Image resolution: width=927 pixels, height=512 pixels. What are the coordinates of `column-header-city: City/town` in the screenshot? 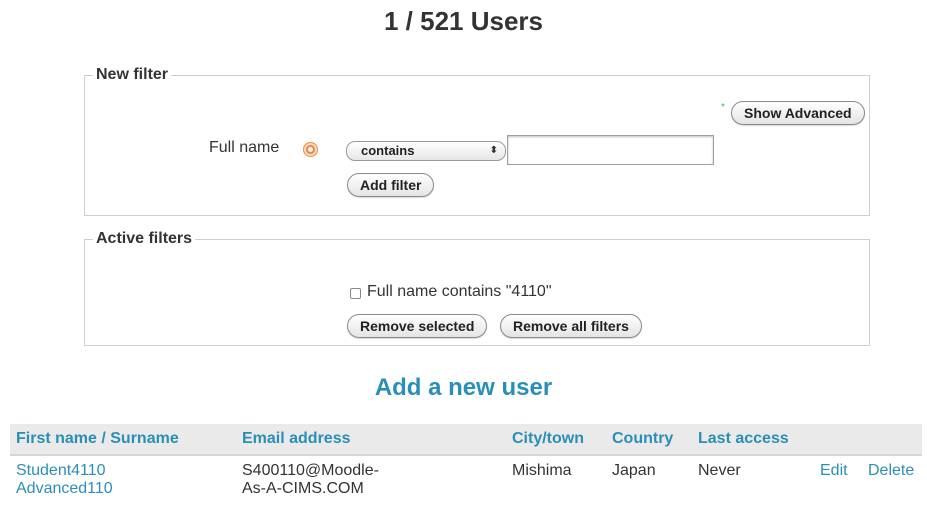 It's located at (556, 440).